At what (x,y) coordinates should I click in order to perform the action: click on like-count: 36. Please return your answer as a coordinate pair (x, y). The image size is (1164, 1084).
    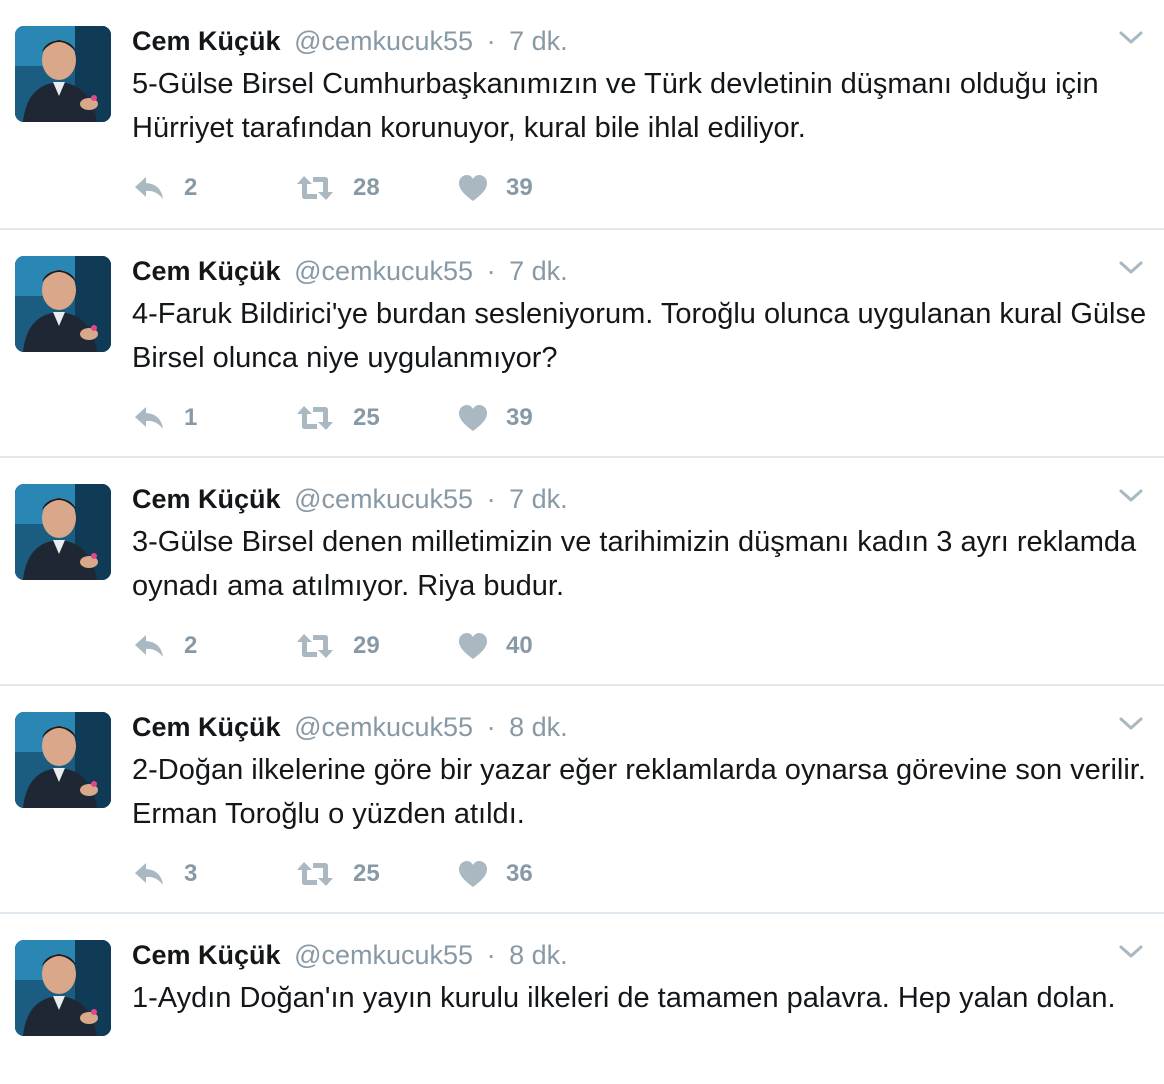
    Looking at the image, I should click on (519, 873).